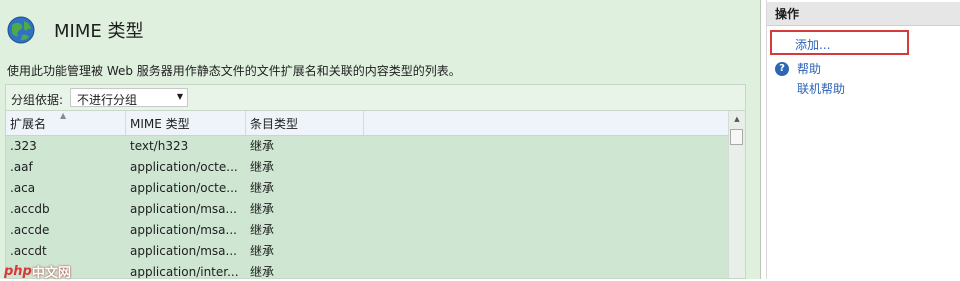 This screenshot has width=960, height=281. What do you see at coordinates (368, 146) in the screenshot?
I see `table-row: .323 text/h323 继承` at bounding box center [368, 146].